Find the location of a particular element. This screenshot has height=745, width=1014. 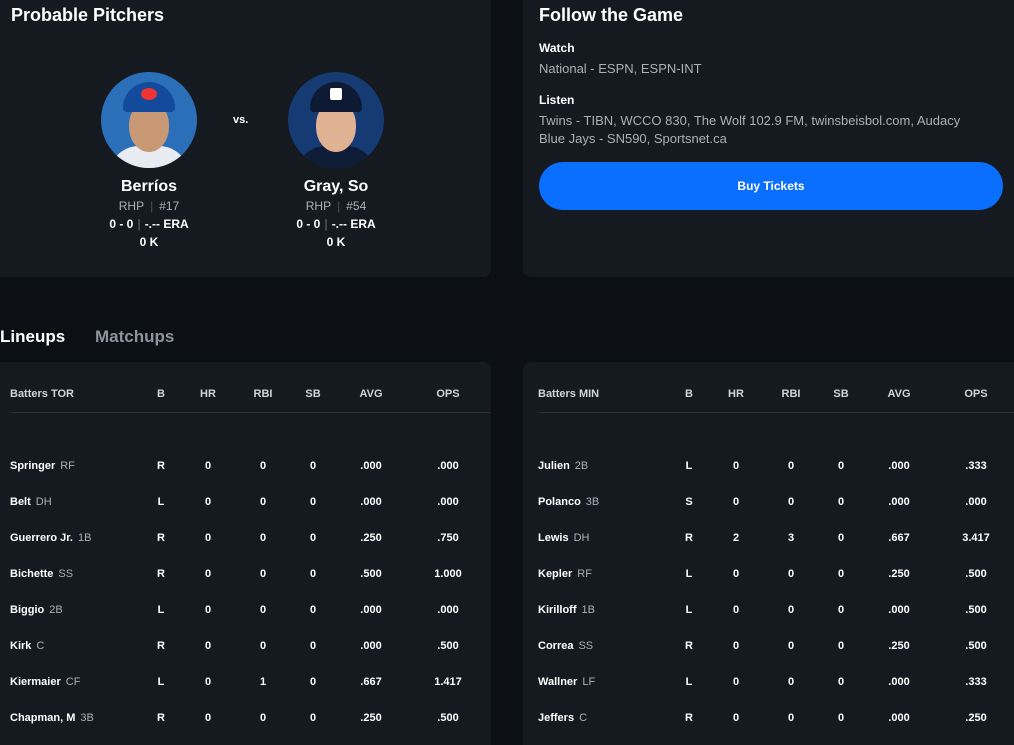

watch-text: National - ESPN, ESPN-INT is located at coordinates (620, 68).